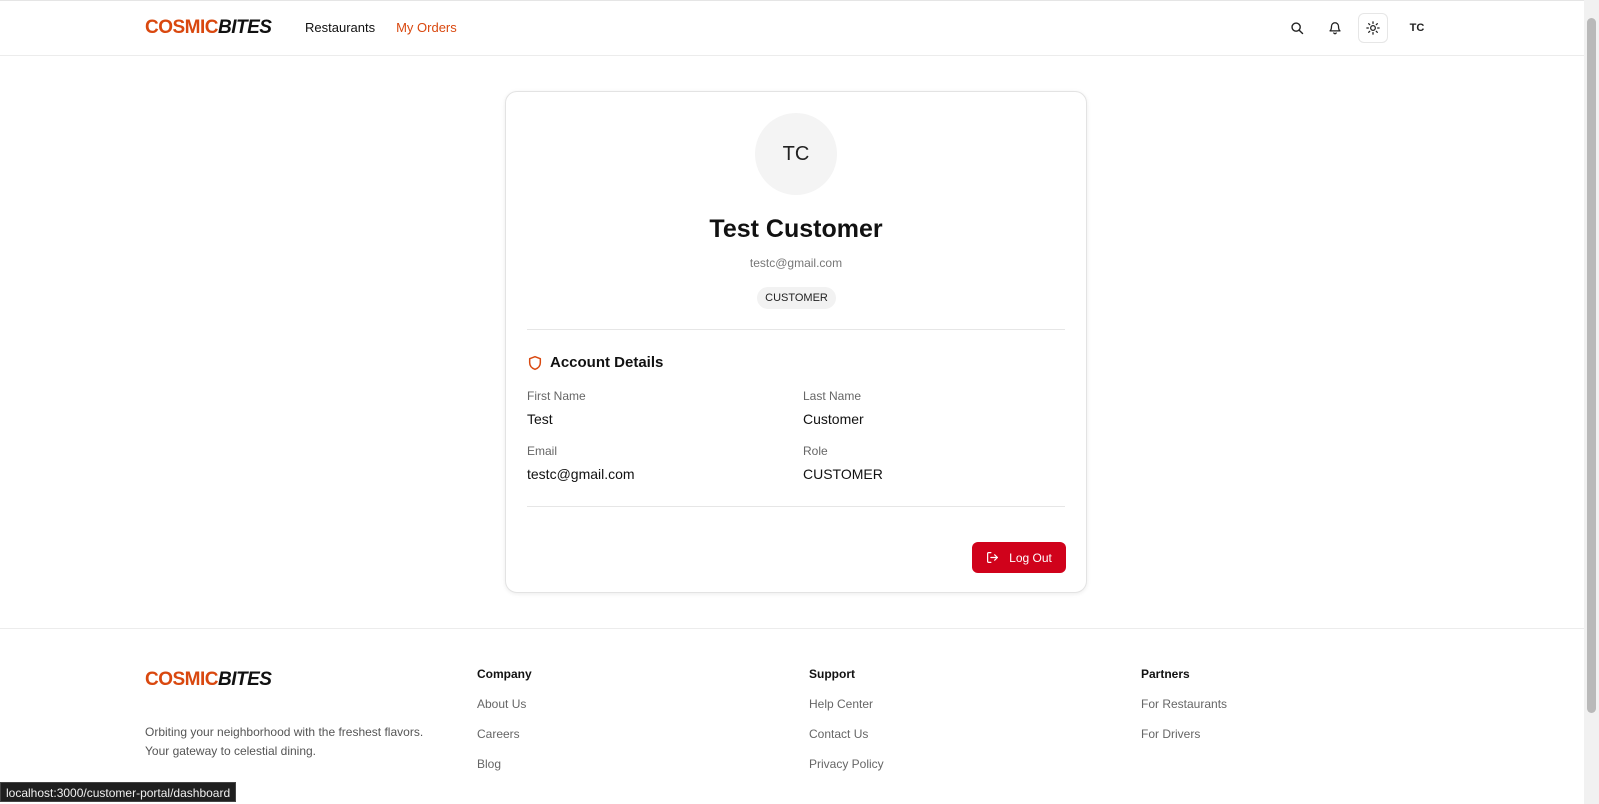  Describe the element at coordinates (504, 734) in the screenshot. I see `footer-link-careers: Careers` at that location.